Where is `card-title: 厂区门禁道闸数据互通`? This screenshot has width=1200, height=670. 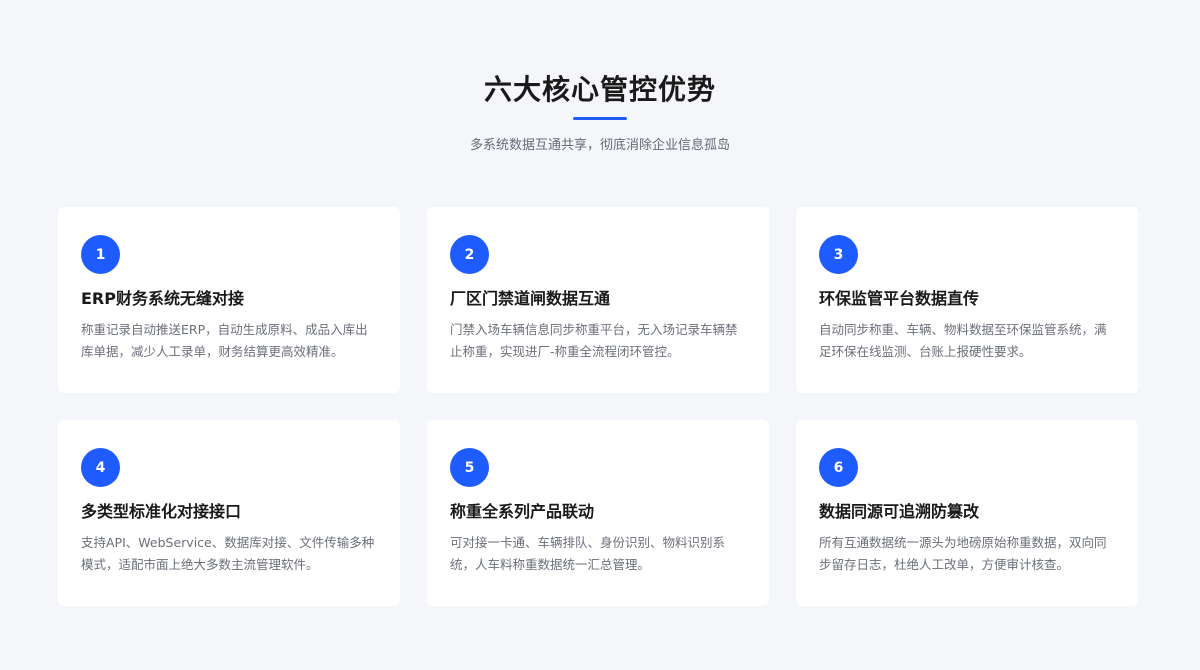
card-title: 厂区门禁道闸数据互通 is located at coordinates (530, 298).